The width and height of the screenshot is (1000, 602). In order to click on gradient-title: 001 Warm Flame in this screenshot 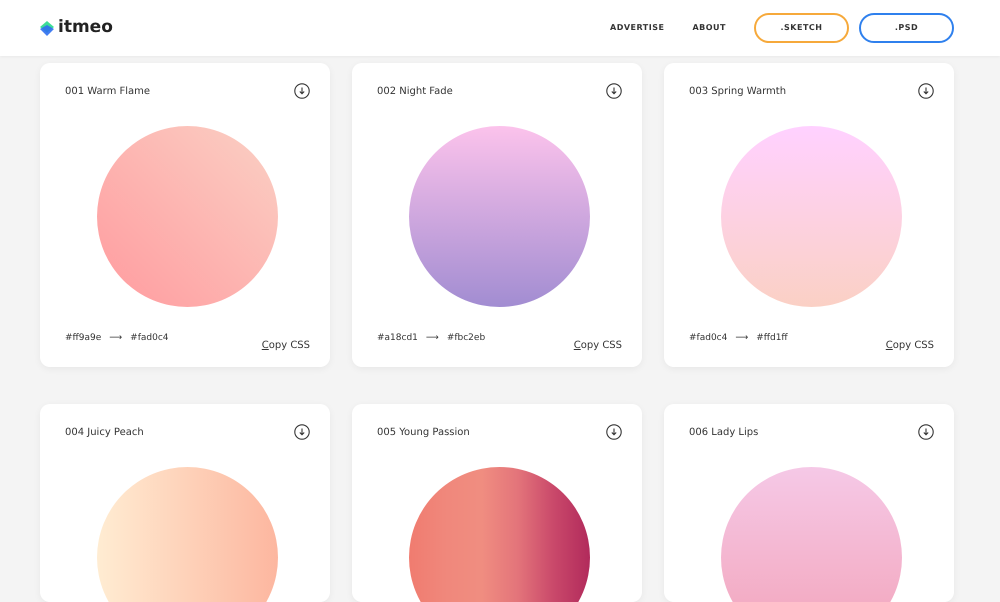, I will do `click(107, 91)`.